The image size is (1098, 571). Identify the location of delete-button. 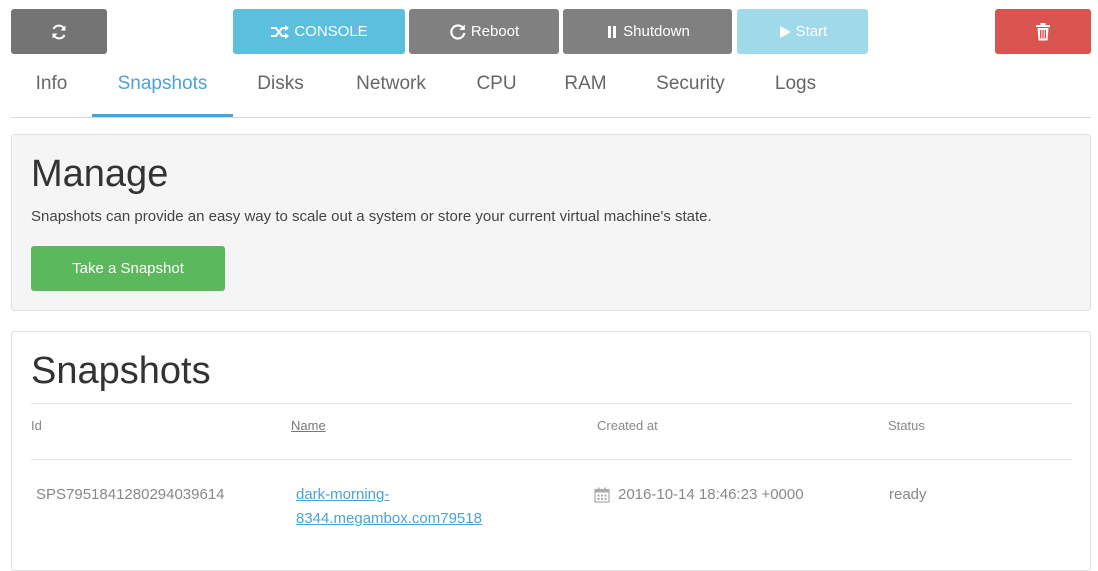
(1043, 31).